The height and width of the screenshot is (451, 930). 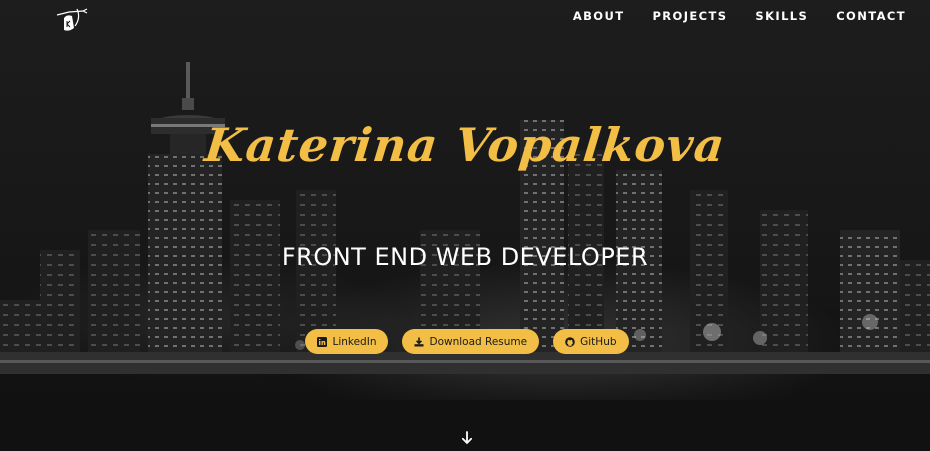 I want to click on nav-link-contact: CONTACT, so click(x=871, y=16).